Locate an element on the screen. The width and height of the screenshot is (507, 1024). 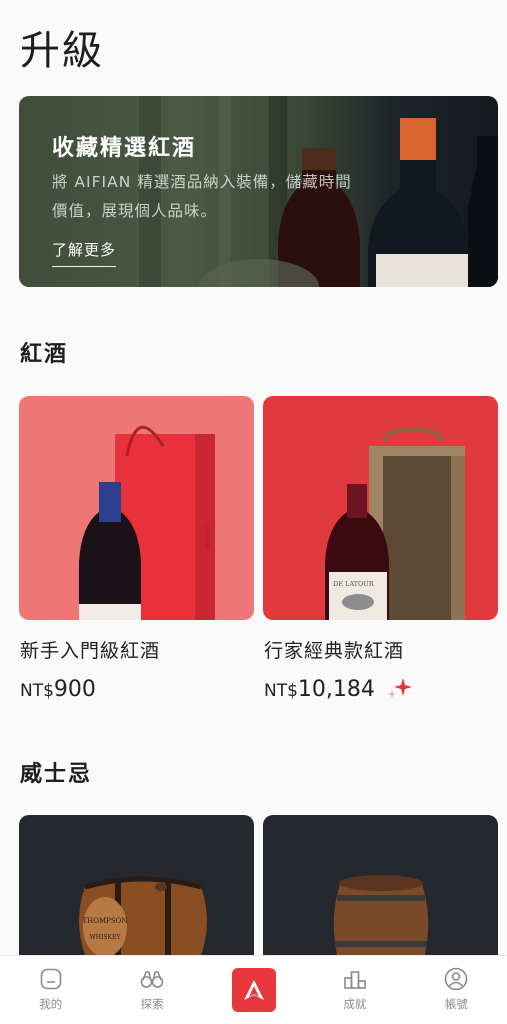
bag-brand-label: AIFIAN is located at coordinates (207, 537).